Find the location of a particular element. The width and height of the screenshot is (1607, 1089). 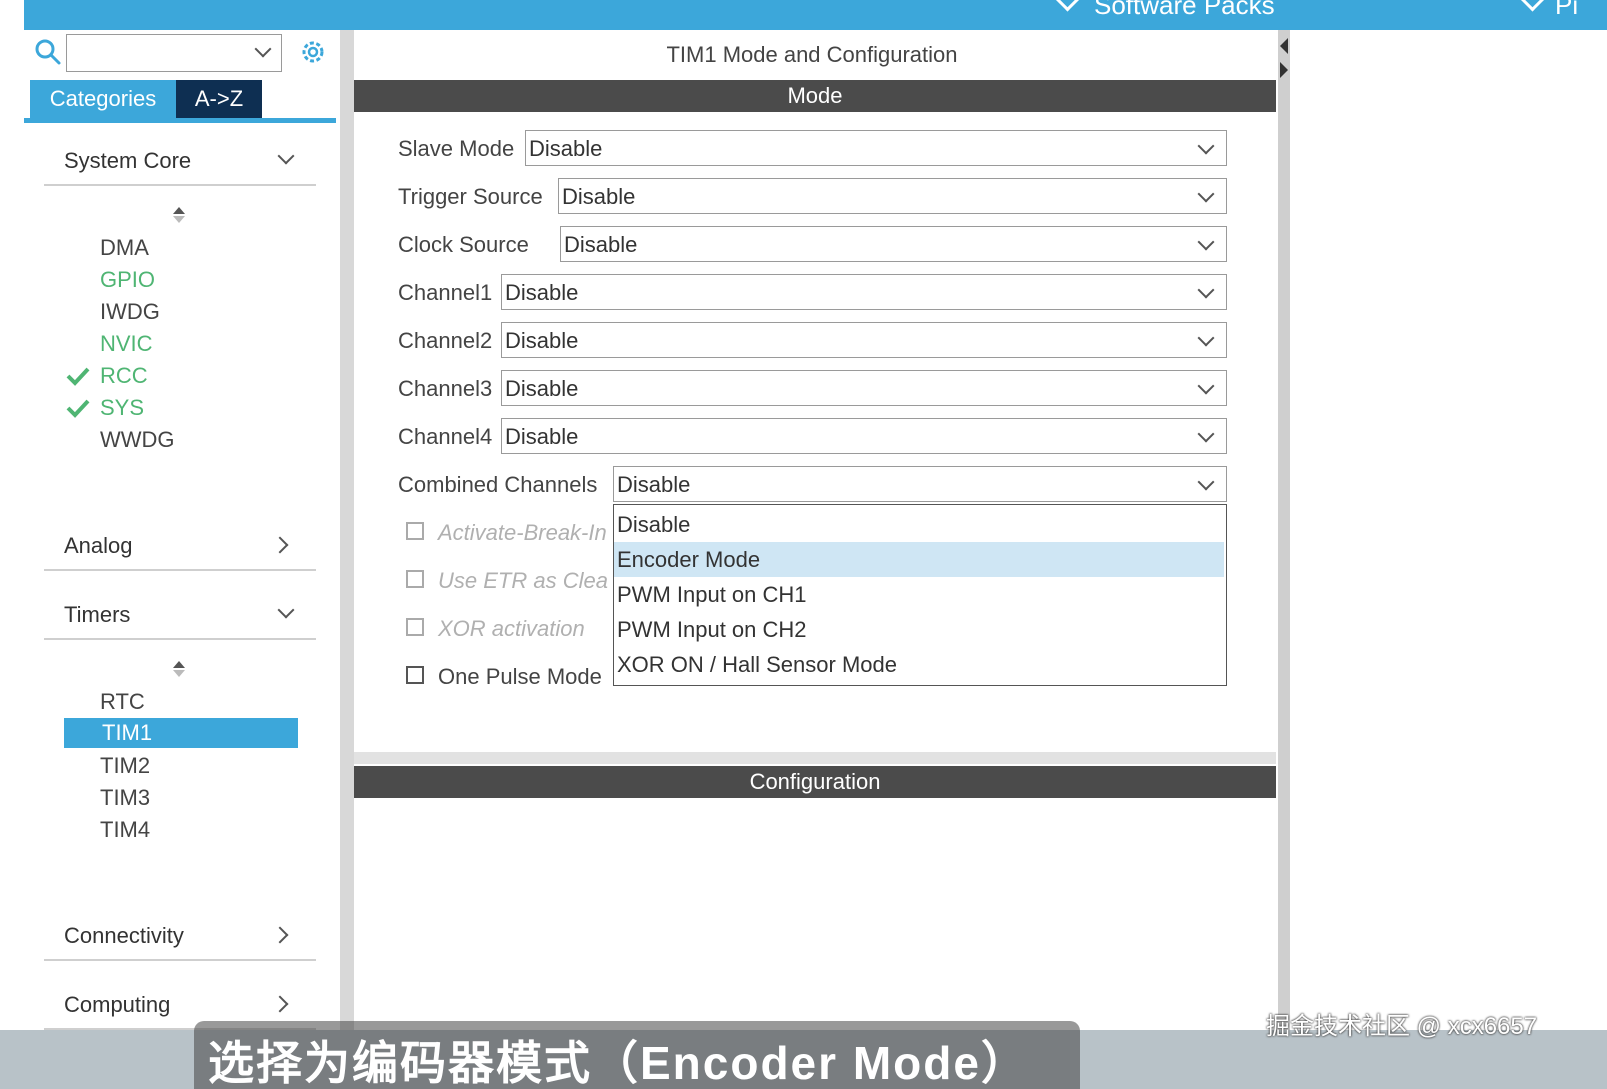

collapse-left-icon is located at coordinates (1284, 46).